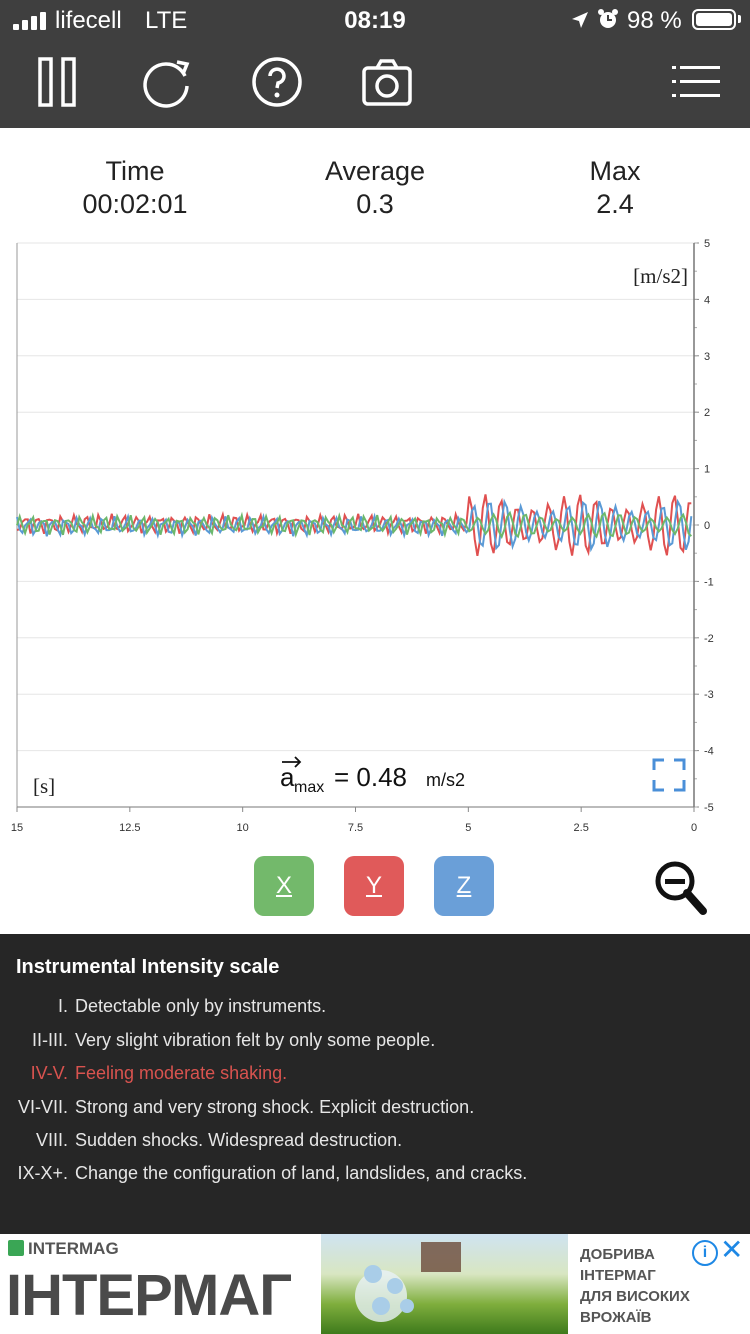 The height and width of the screenshot is (1334, 750). Describe the element at coordinates (615, 204) in the screenshot. I see `stat-max-value: 2.4` at that location.